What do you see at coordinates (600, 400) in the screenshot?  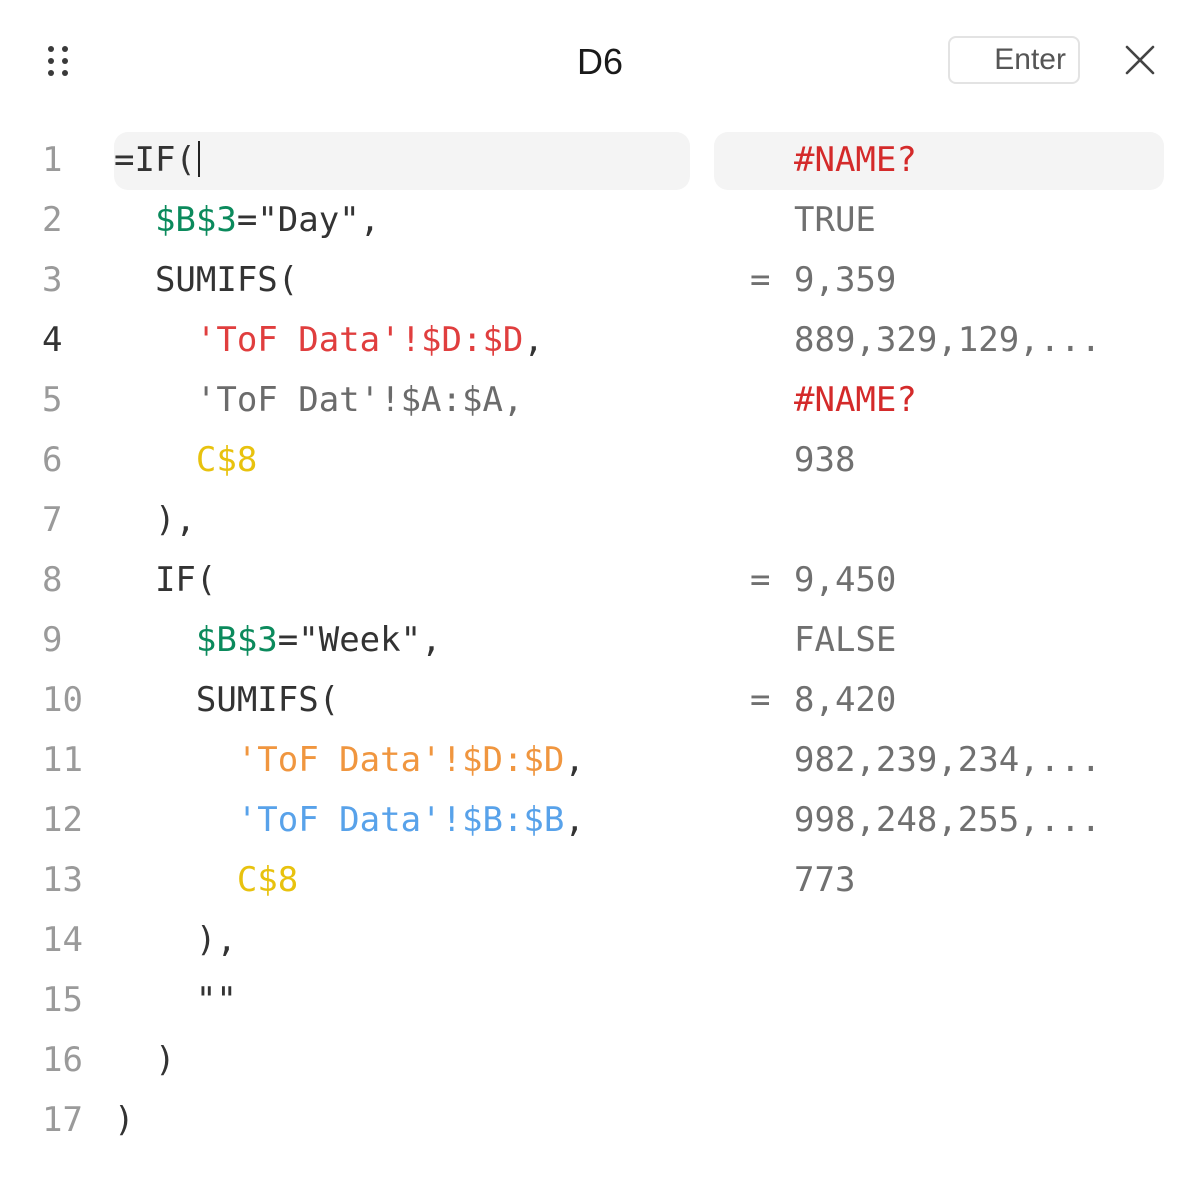 I see `formula-line: 5 'ToF Dat'!$A:$A, #NAME?` at bounding box center [600, 400].